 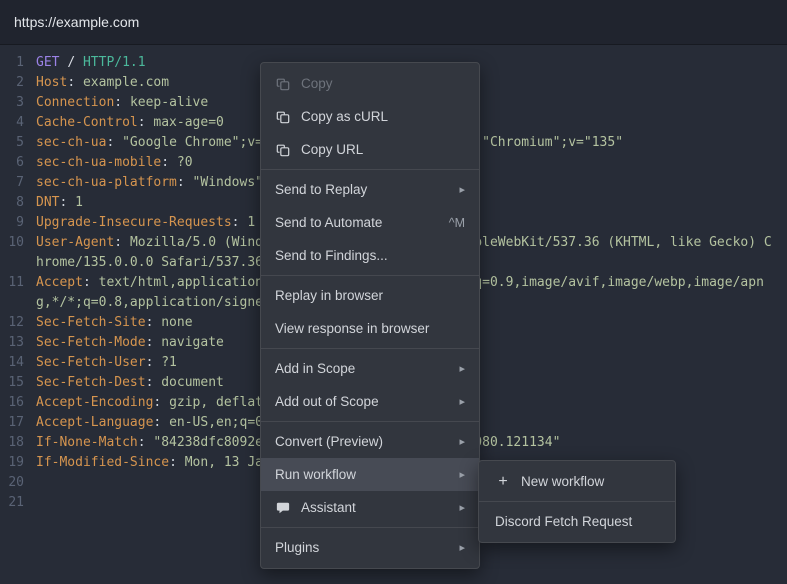 What do you see at coordinates (16, 462) in the screenshot?
I see `line-number: 19` at bounding box center [16, 462].